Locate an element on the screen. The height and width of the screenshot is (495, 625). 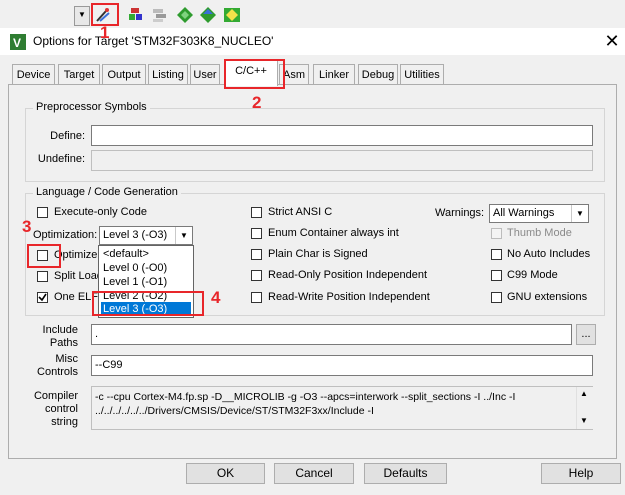
misc-controls-label-1: Misc is located at coordinates (66, 359).